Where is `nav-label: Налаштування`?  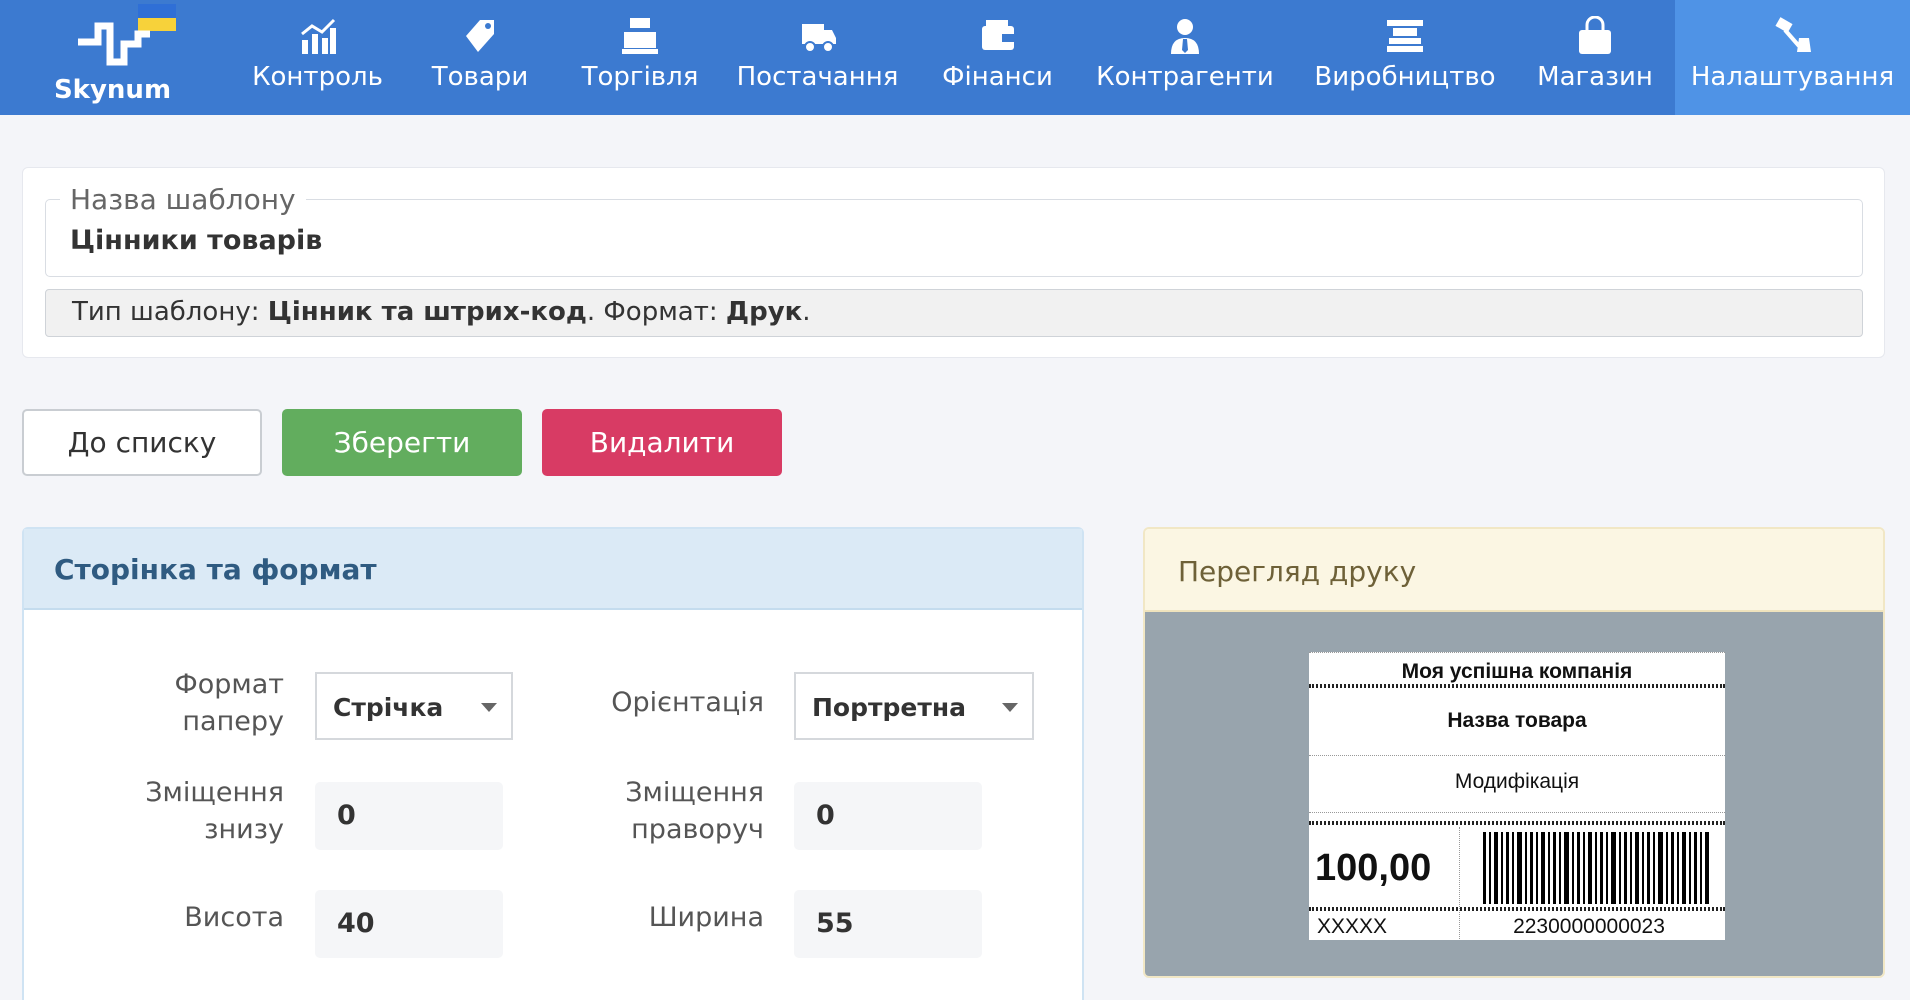 nav-label: Налаштування is located at coordinates (1792, 77).